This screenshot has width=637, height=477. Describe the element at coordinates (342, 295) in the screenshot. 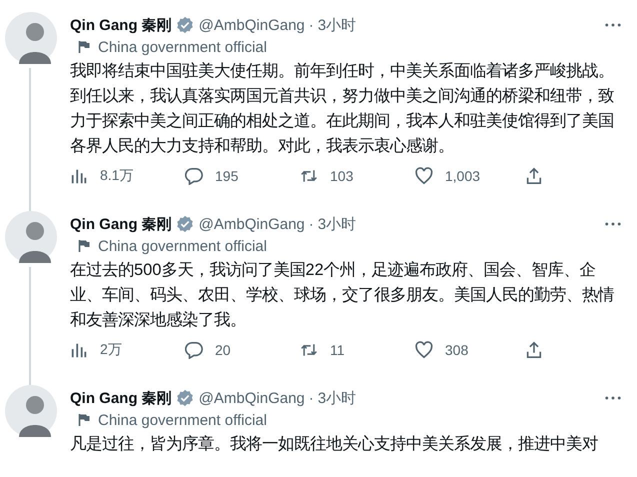

I see `tweet-text: 在过去的500多天，我访问了美国22个州，足迹遍布政府、国会、智库、企业、车间、码头、农田、学校、球场，交了很多朋友。美国人民的勤劳、热情和友善深深地感染了我。` at that location.